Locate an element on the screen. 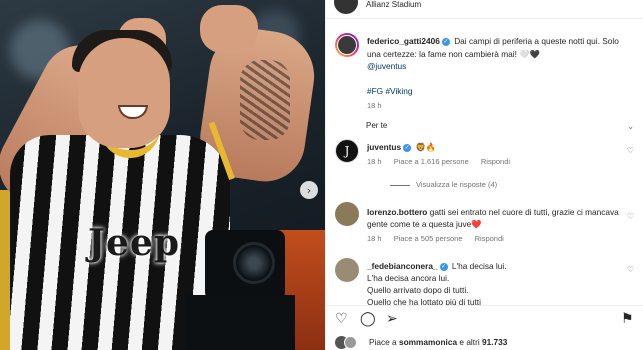 The image size is (643, 350). comment-likes: Piace a 1.616 persone is located at coordinates (431, 161).